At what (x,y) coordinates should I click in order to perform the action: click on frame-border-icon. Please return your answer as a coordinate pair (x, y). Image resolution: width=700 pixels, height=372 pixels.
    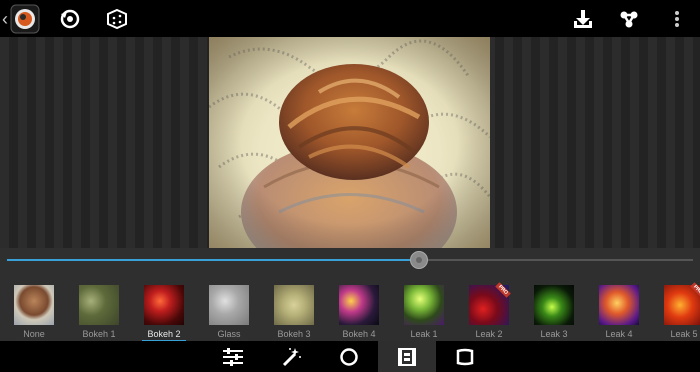
    Looking at the image, I should click on (465, 356).